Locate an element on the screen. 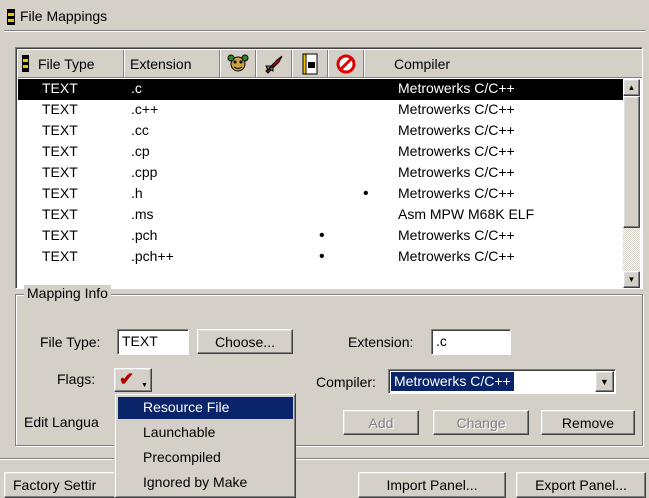 Image resolution: width=649 pixels, height=498 pixels. extension-label: Extension: is located at coordinates (381, 342).